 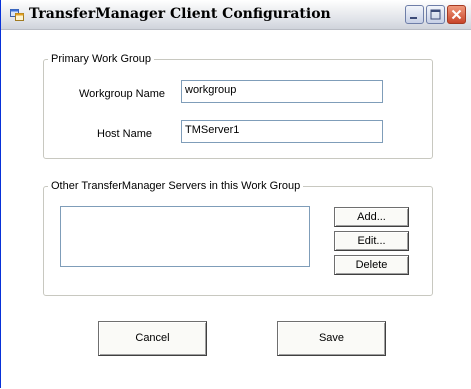 What do you see at coordinates (414, 14) in the screenshot?
I see `minimize-button` at bounding box center [414, 14].